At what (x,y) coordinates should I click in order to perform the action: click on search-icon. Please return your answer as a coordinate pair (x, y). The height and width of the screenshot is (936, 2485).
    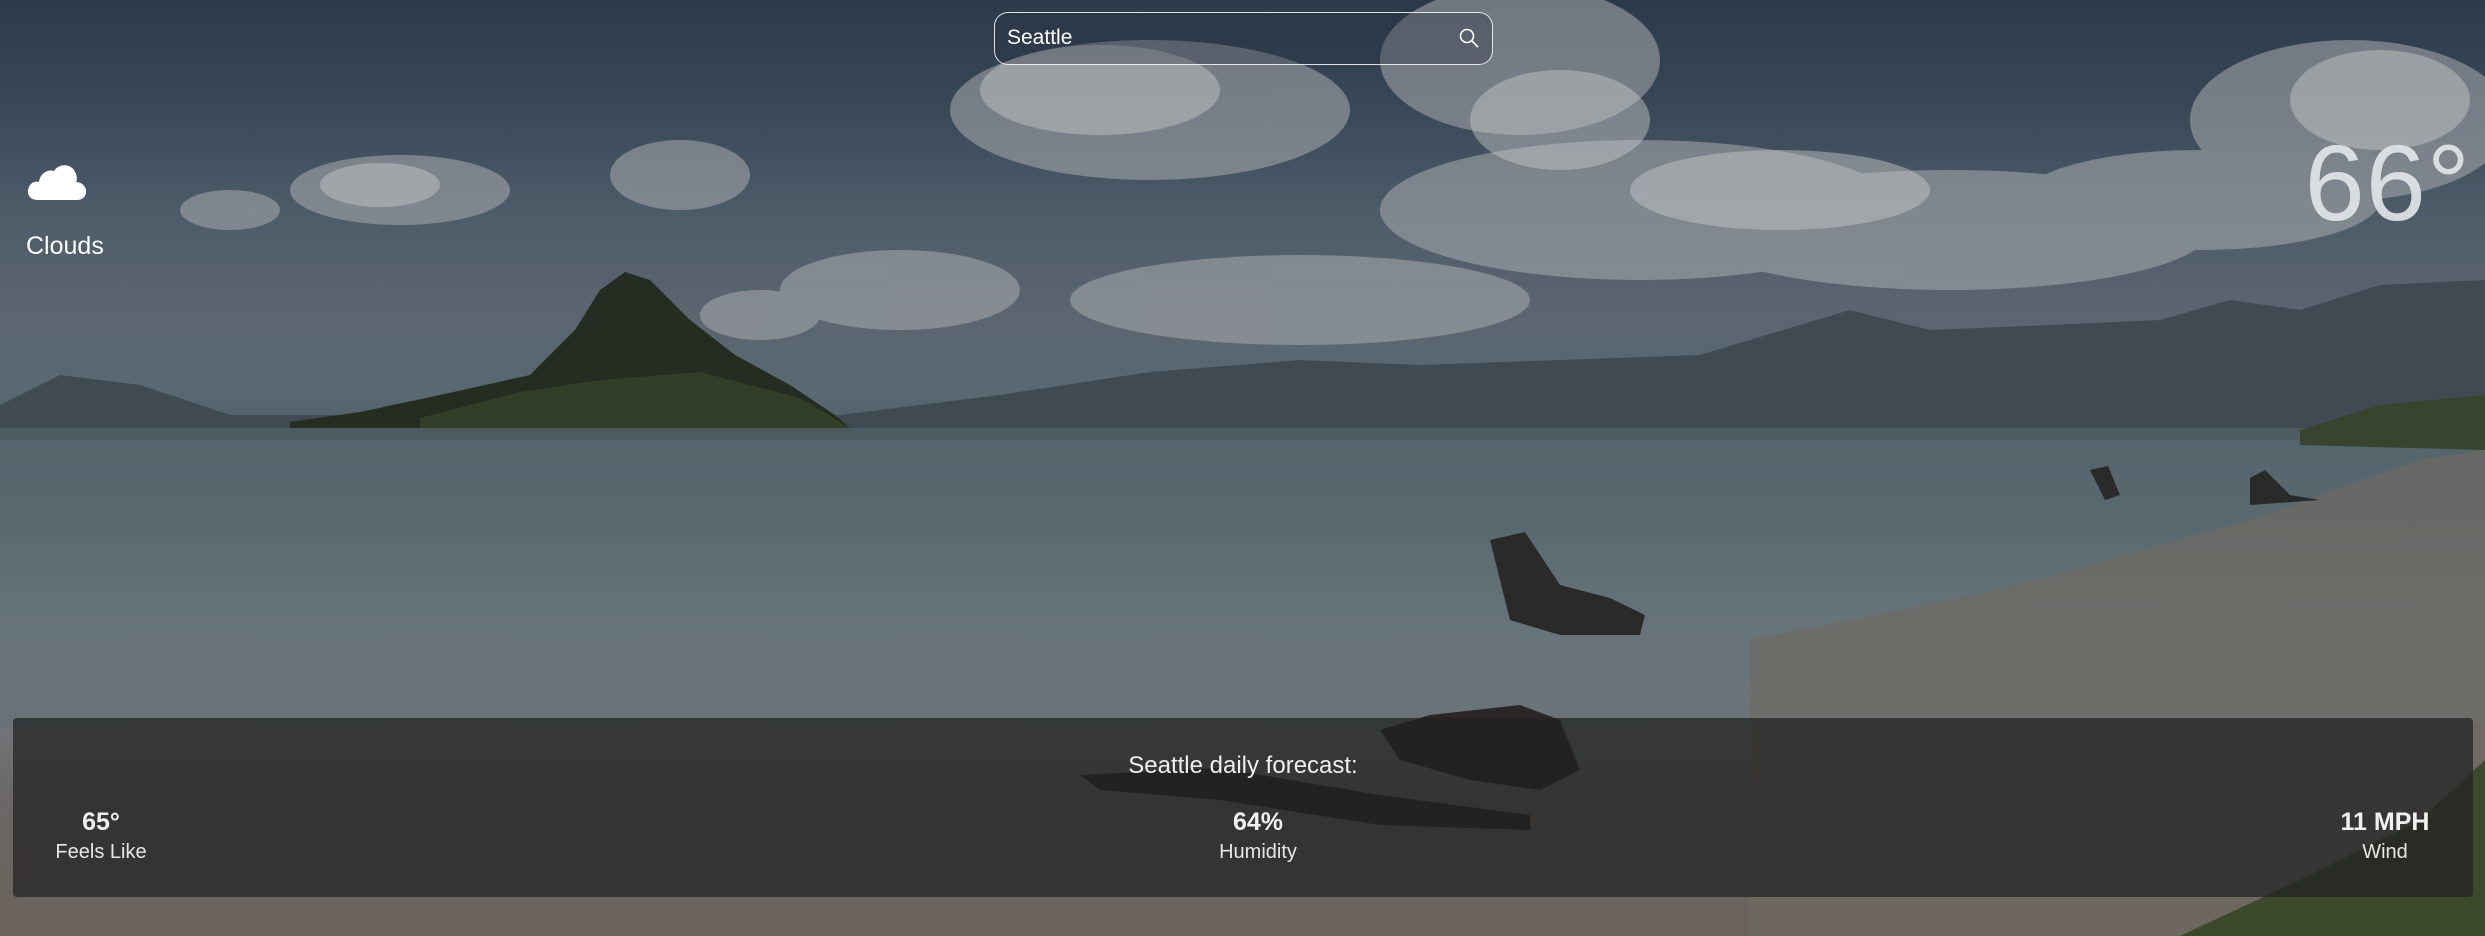
    Looking at the image, I should click on (1469, 38).